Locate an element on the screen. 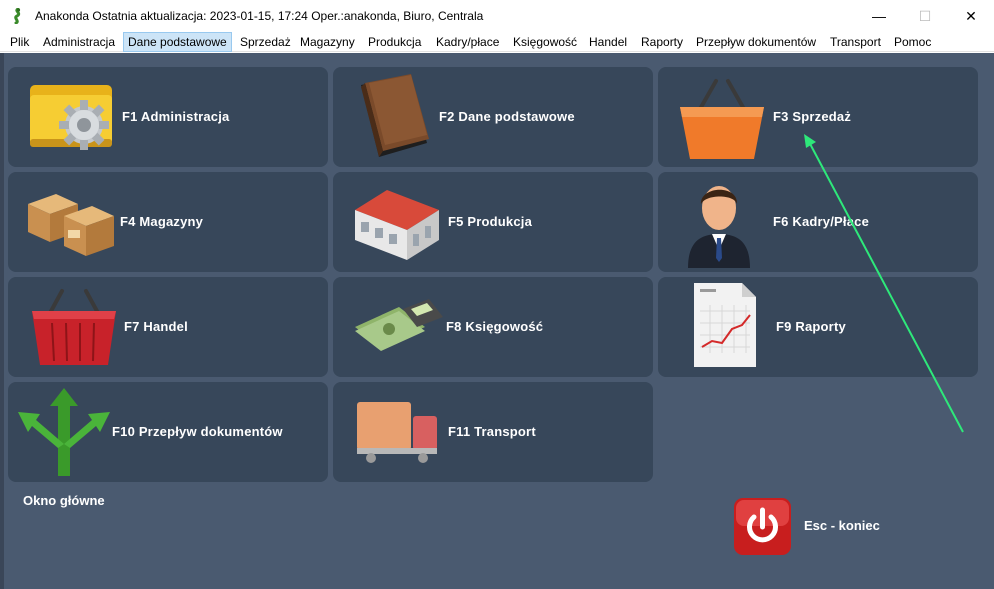  truck-icon is located at coordinates (397, 432).